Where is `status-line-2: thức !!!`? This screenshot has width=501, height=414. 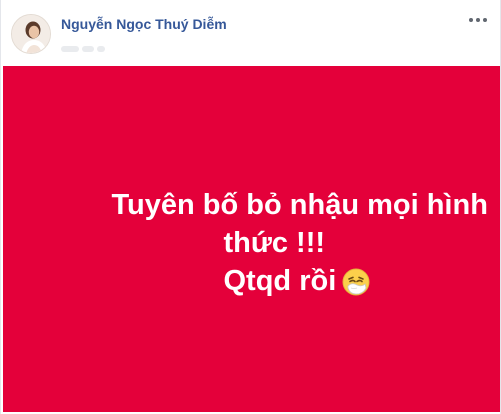
status-line-2: thức !!! is located at coordinates (274, 243).